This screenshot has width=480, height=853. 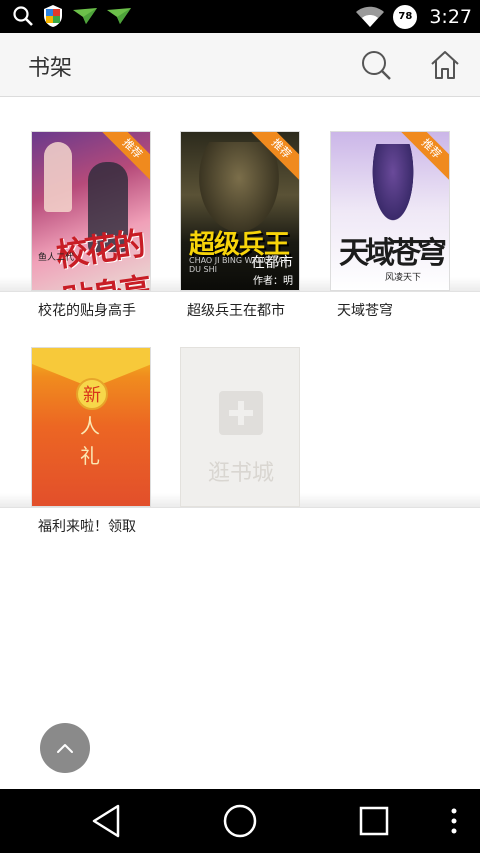 I want to click on search-status-icon, so click(x=23, y=16).